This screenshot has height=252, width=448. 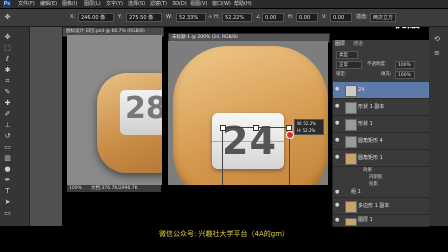 What do you see at coordinates (7, 92) in the screenshot?
I see `eyedropper-icon: ✎` at bounding box center [7, 92].